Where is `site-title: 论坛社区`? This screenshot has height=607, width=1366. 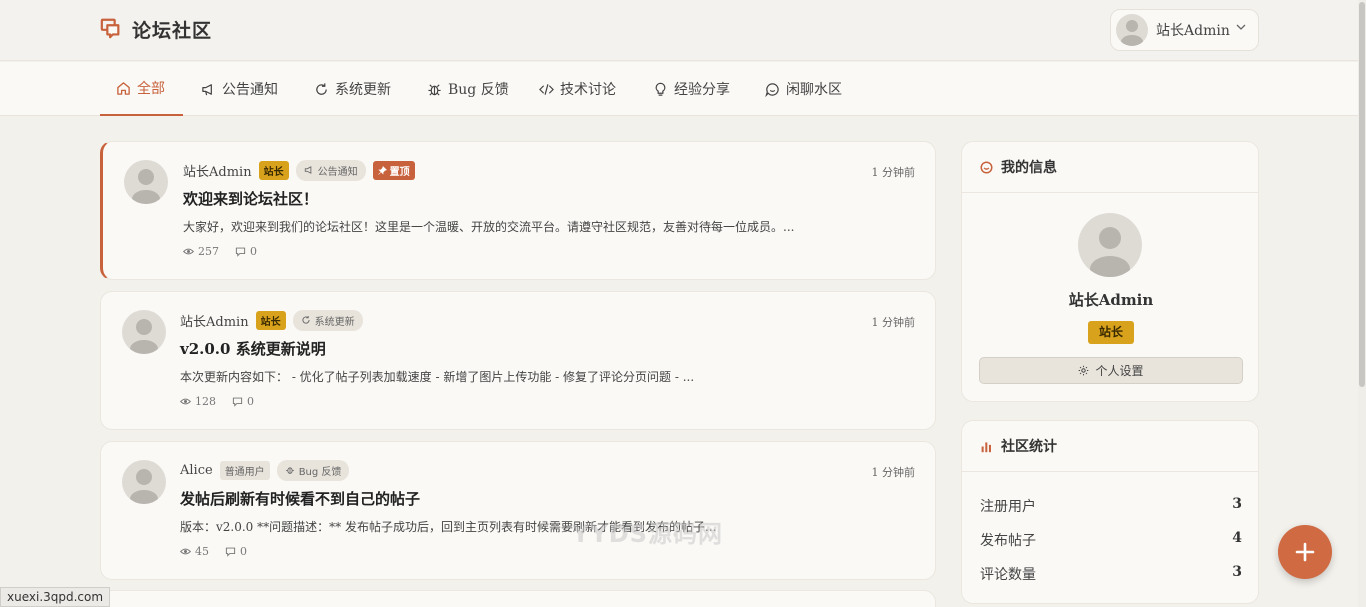
site-title: 论坛社区 is located at coordinates (172, 31).